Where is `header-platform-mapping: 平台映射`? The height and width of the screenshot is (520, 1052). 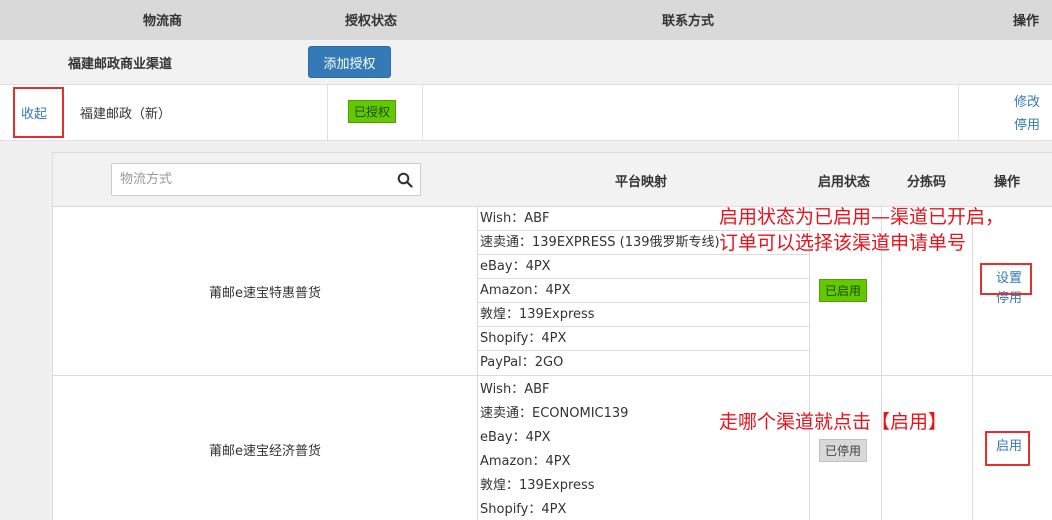 header-platform-mapping: 平台映射 is located at coordinates (641, 182).